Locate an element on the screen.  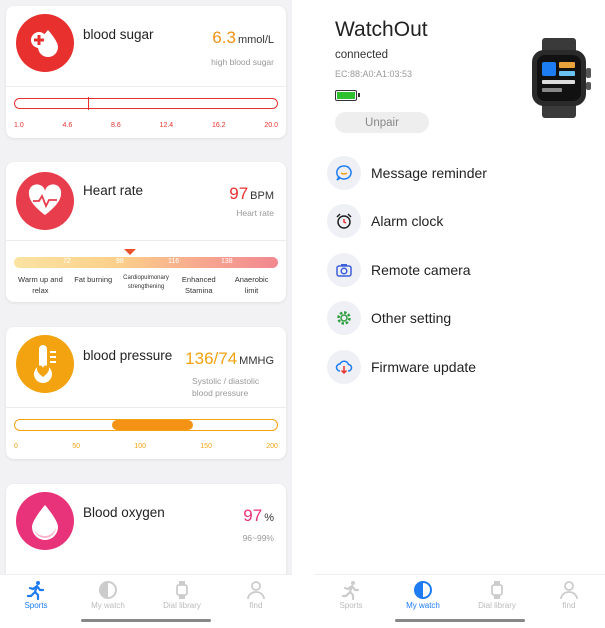
blood-oxygen-number: 97 is located at coordinates (253, 515).